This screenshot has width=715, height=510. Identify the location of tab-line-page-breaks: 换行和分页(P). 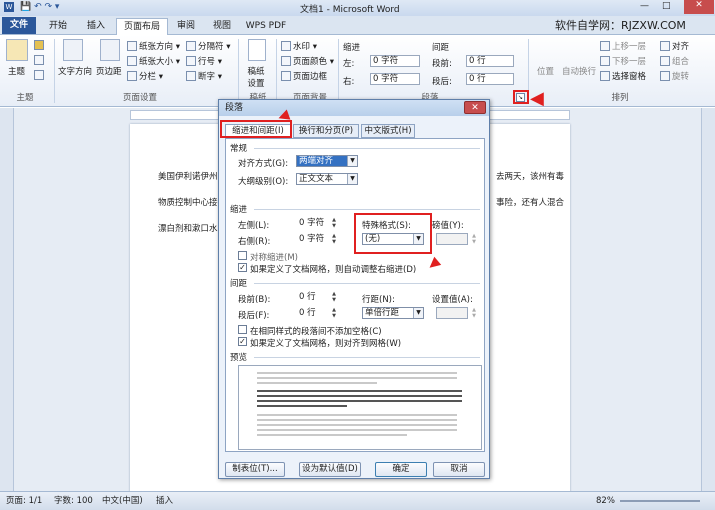
(326, 131).